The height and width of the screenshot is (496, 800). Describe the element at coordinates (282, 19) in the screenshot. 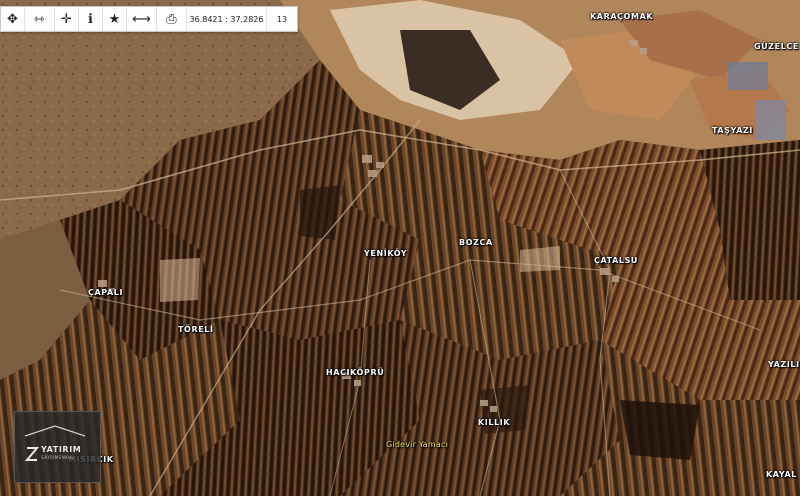

I see `zoom-level: 13` at that location.